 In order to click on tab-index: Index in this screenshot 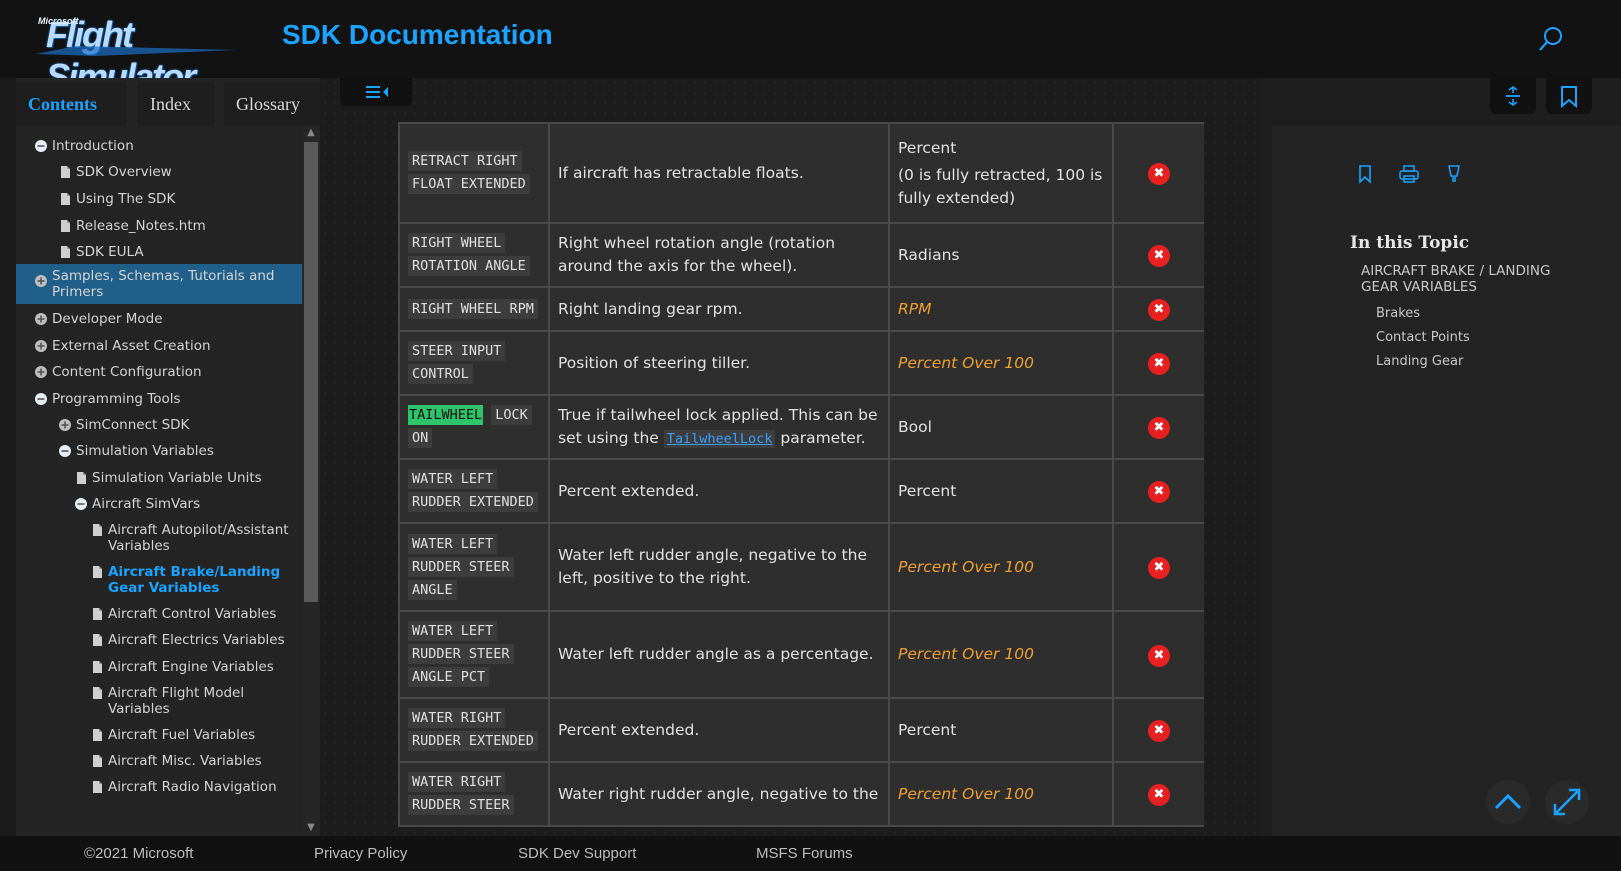, I will do `click(176, 104)`.